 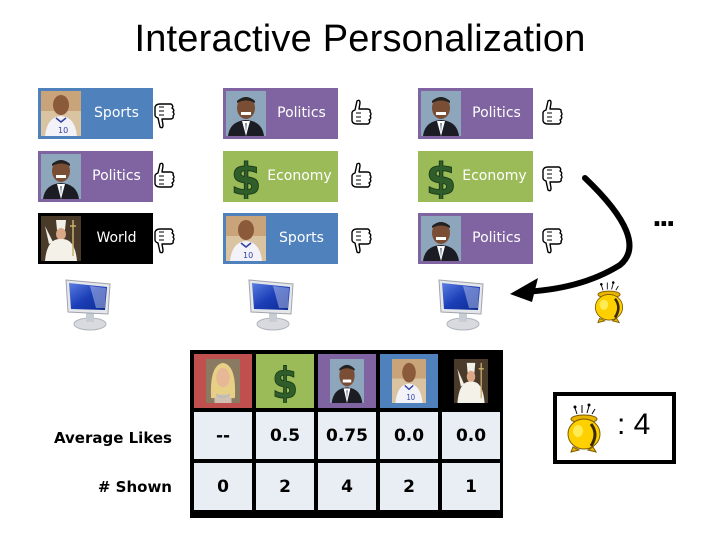 I want to click on column-header-economy: $, so click(x=285, y=381).